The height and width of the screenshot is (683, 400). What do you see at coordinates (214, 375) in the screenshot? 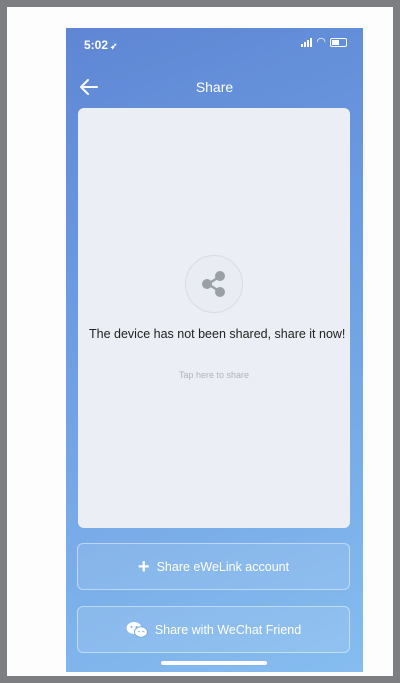
I see `tap-hint: Tap here to share` at bounding box center [214, 375].